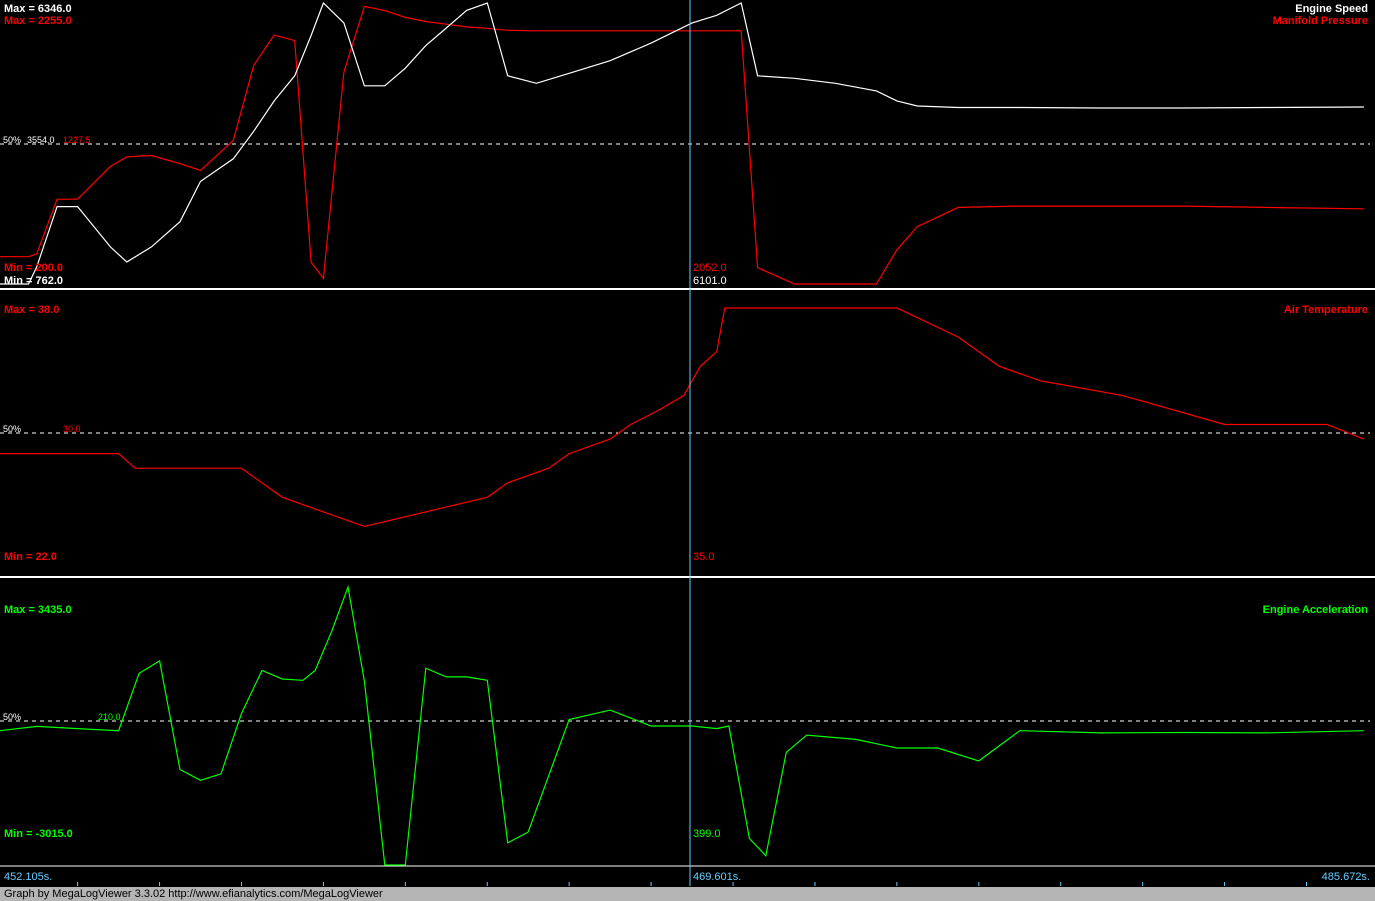 This screenshot has width=1375, height=901. Describe the element at coordinates (41, 140) in the screenshot. I see `engine-speed-mid-value: 3554.0` at that location.